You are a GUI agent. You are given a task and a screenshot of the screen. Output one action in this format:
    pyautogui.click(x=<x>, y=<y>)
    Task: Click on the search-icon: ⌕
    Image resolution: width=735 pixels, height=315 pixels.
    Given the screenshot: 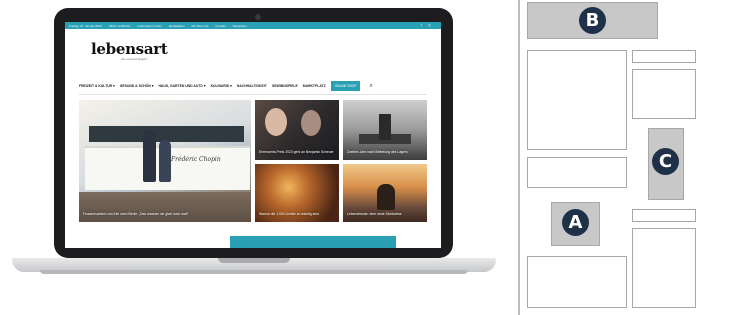 What is the action you would take?
    pyautogui.click(x=370, y=86)
    